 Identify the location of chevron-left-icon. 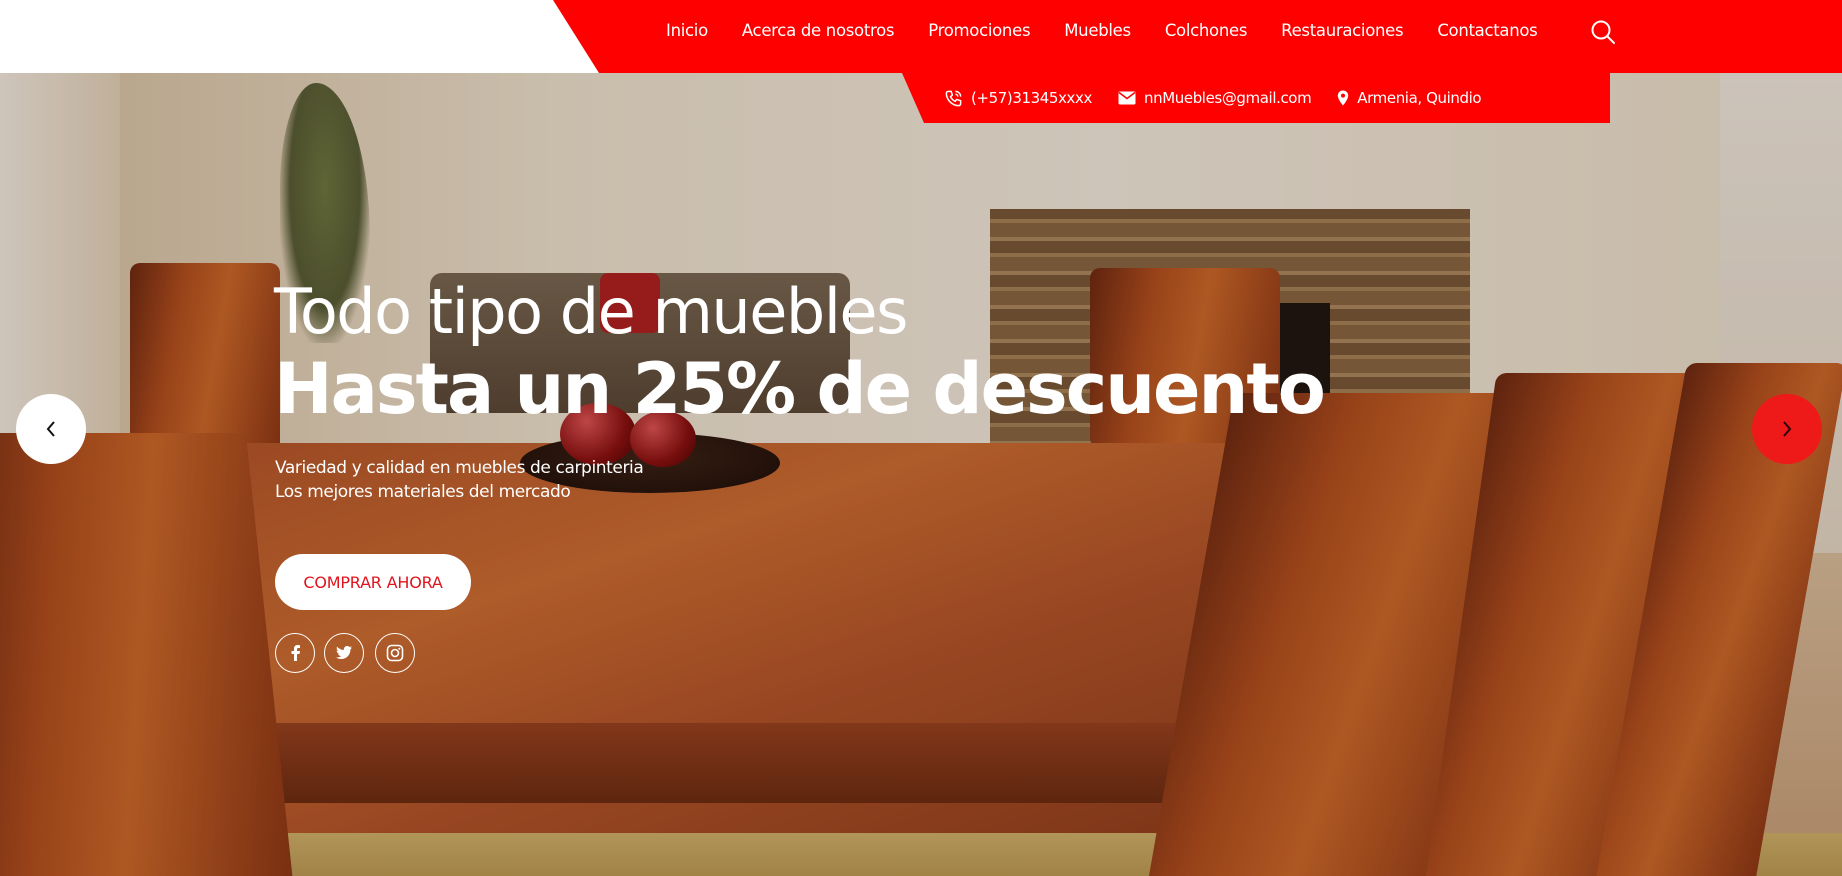
(50, 429).